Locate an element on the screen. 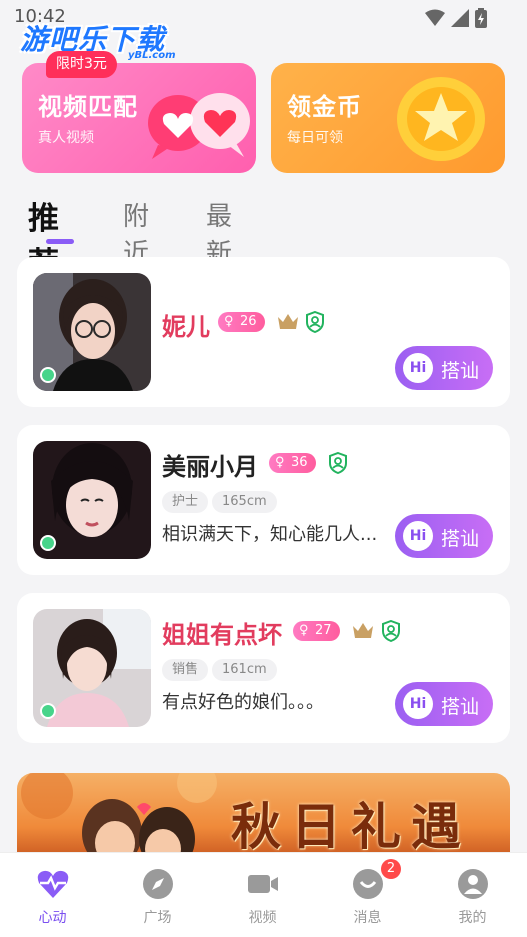  height-tag: 165cm is located at coordinates (244, 502).